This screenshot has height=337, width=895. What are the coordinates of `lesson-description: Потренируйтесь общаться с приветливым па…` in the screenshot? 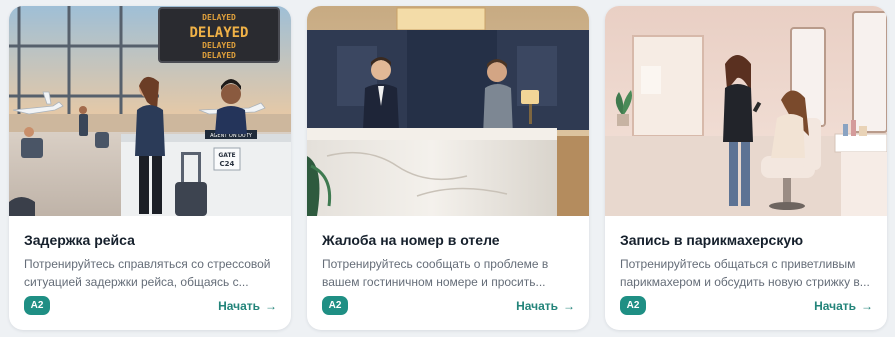 It's located at (745, 273).